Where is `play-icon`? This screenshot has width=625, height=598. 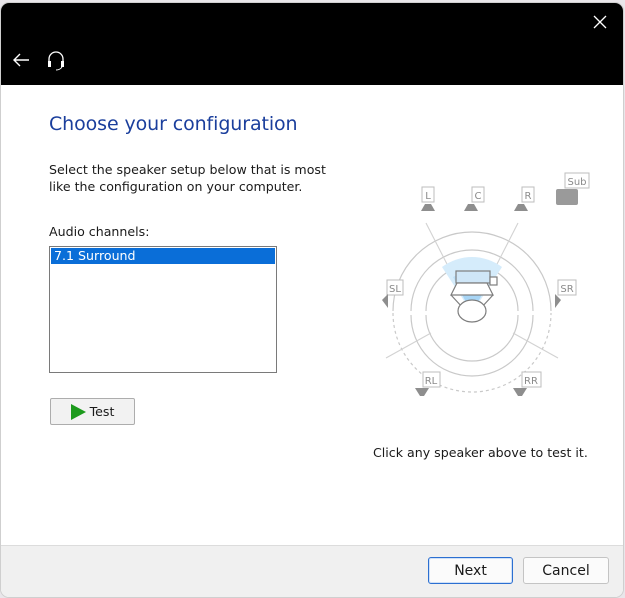
play-icon is located at coordinates (78, 411).